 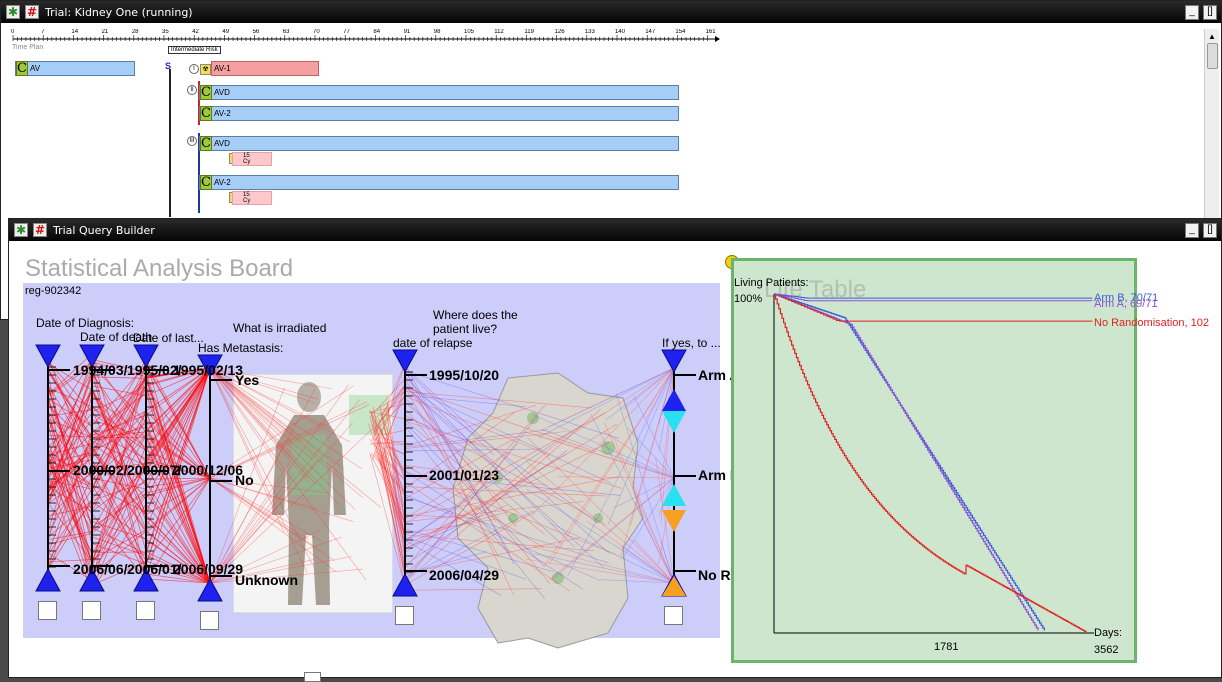 What do you see at coordinates (266, 580) in the screenshot?
I see `metastasis-unknown: Unknown` at bounding box center [266, 580].